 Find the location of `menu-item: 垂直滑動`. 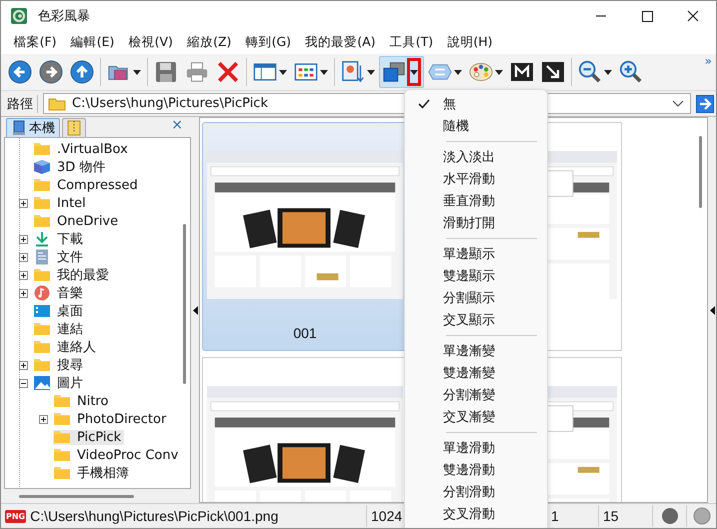

menu-item: 垂直滑動 is located at coordinates (476, 201).